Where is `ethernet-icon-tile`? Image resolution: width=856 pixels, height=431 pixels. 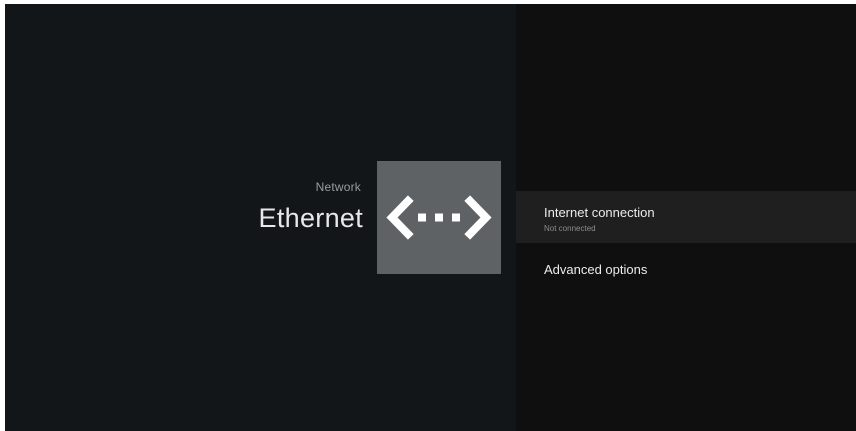
ethernet-icon-tile is located at coordinates (439, 217).